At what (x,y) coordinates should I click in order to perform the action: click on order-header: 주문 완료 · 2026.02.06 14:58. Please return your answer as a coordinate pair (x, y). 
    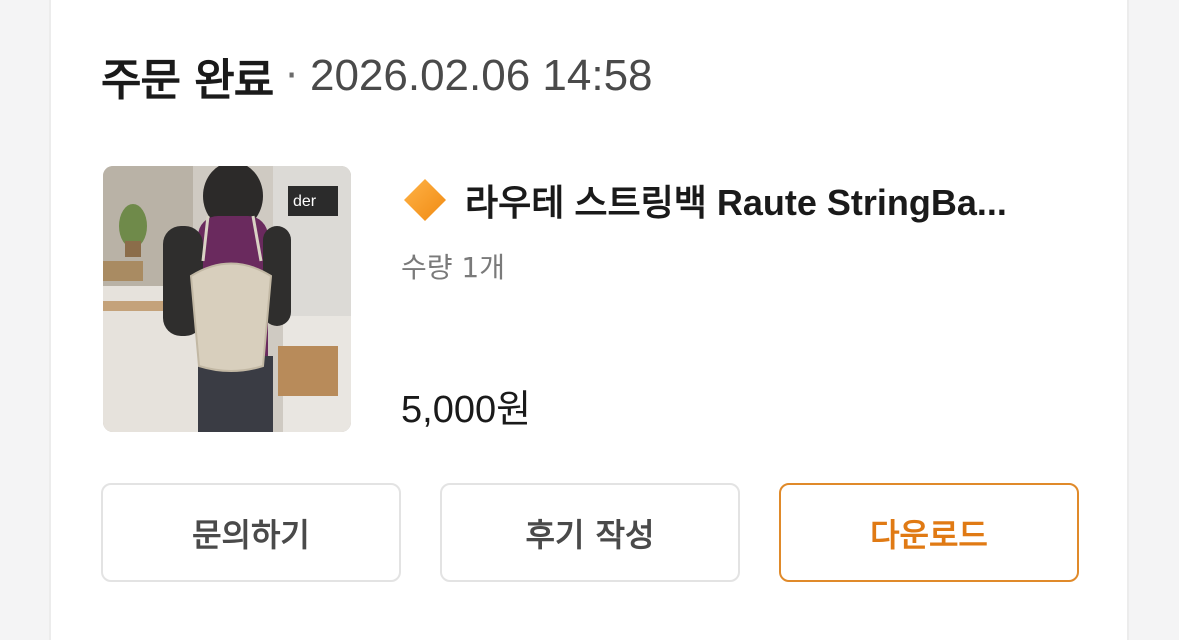
    Looking at the image, I should click on (377, 76).